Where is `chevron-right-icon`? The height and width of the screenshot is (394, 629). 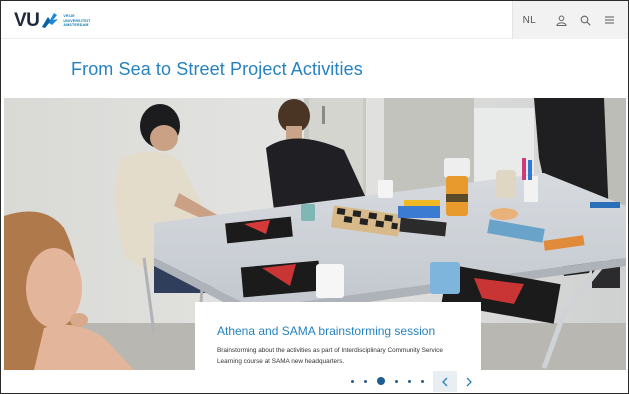
chevron-right-icon is located at coordinates (469, 381).